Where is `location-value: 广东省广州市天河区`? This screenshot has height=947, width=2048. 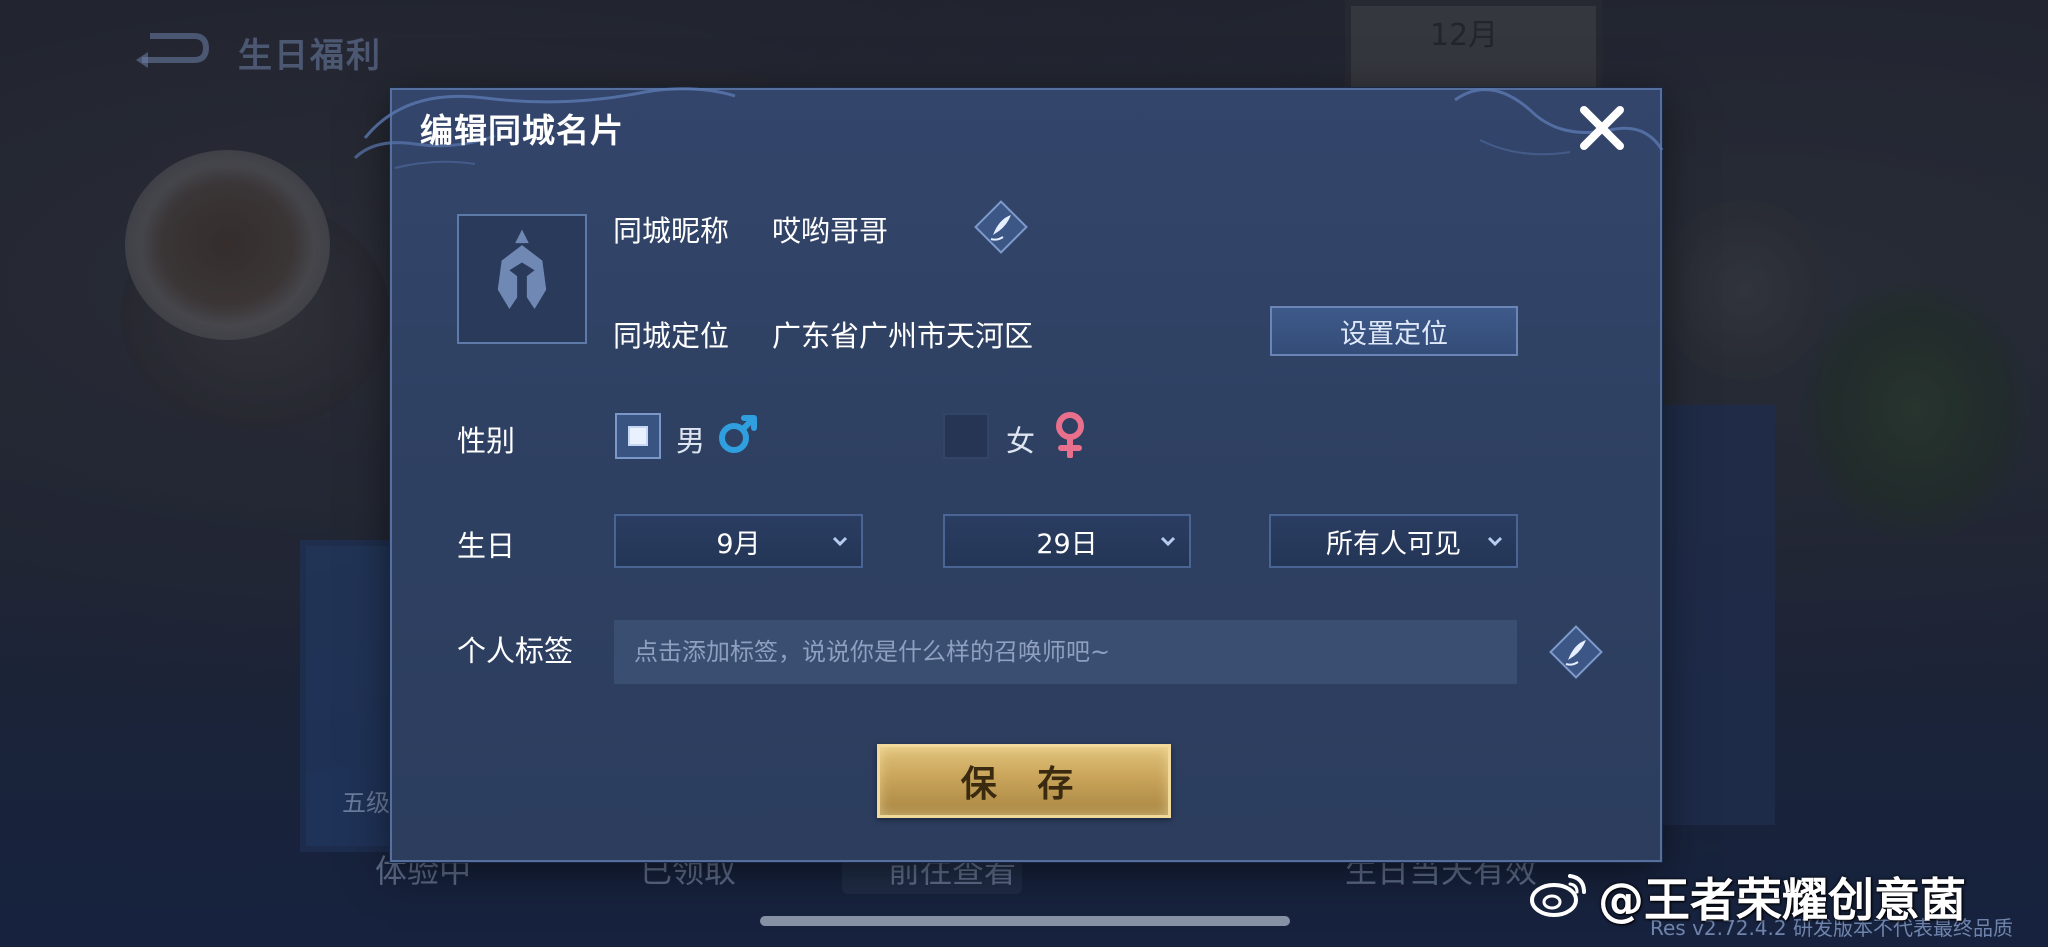
location-value: 广东省广州市天河区 is located at coordinates (903, 336).